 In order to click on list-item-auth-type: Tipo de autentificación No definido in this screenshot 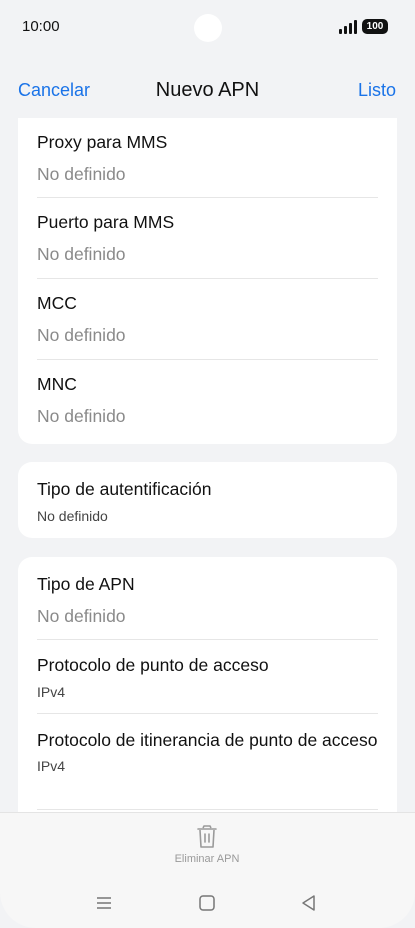, I will do `click(207, 500)`.